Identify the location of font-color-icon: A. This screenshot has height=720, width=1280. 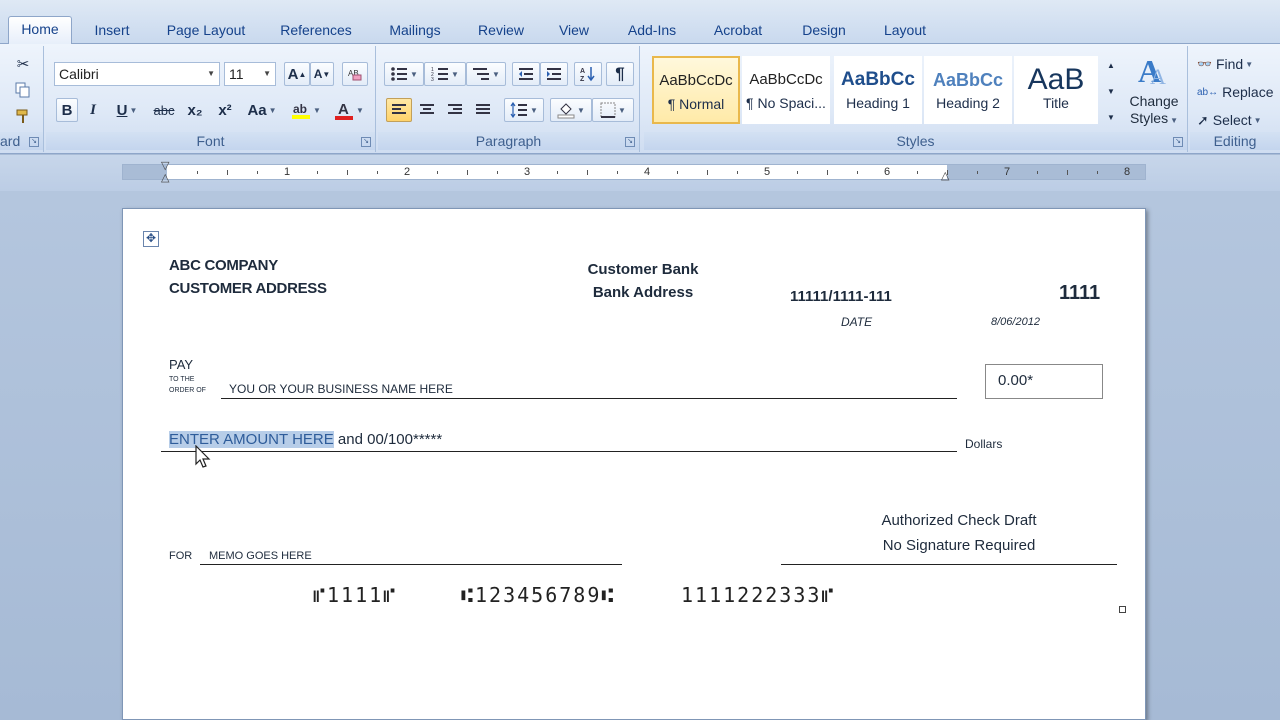
(344, 110).